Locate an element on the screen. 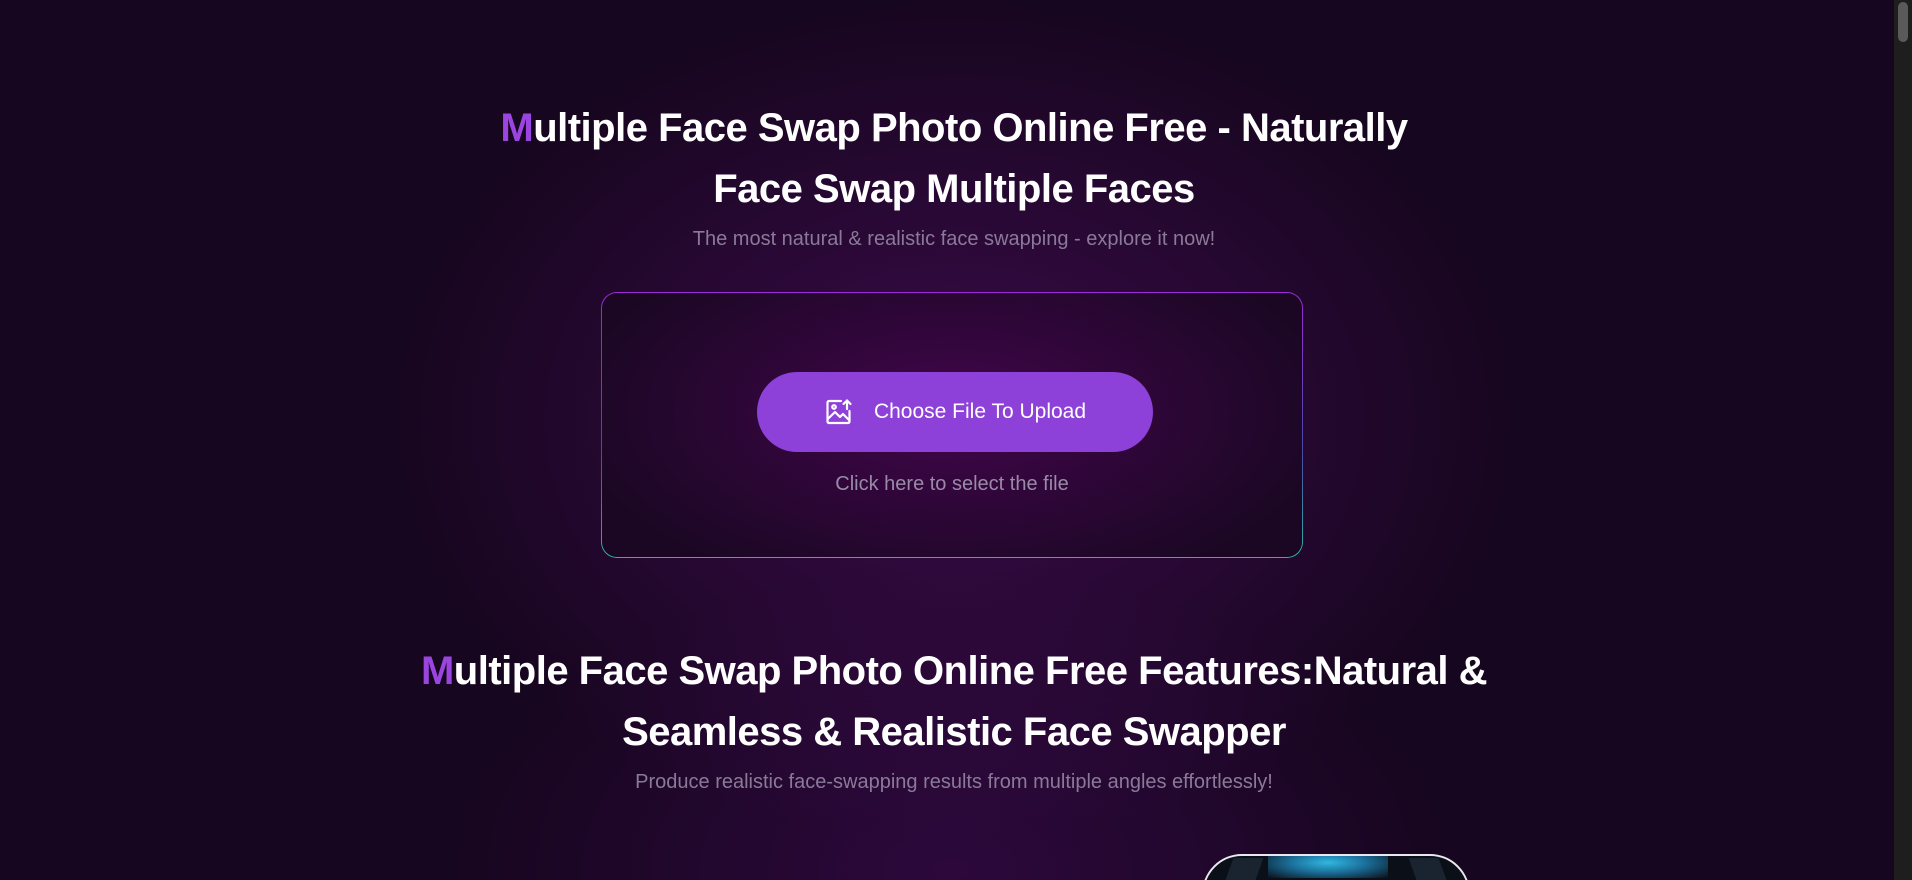  choose-file-button: Choose File To Upload is located at coordinates (955, 412).